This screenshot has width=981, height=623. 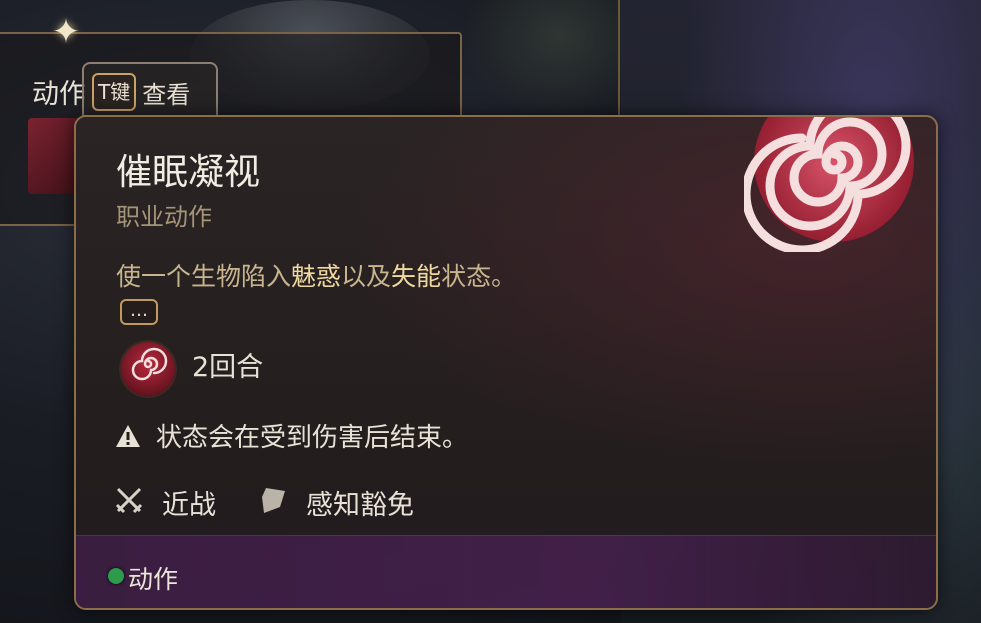 What do you see at coordinates (59, 94) in the screenshot?
I see `hotbar-section-label: 动作` at bounding box center [59, 94].